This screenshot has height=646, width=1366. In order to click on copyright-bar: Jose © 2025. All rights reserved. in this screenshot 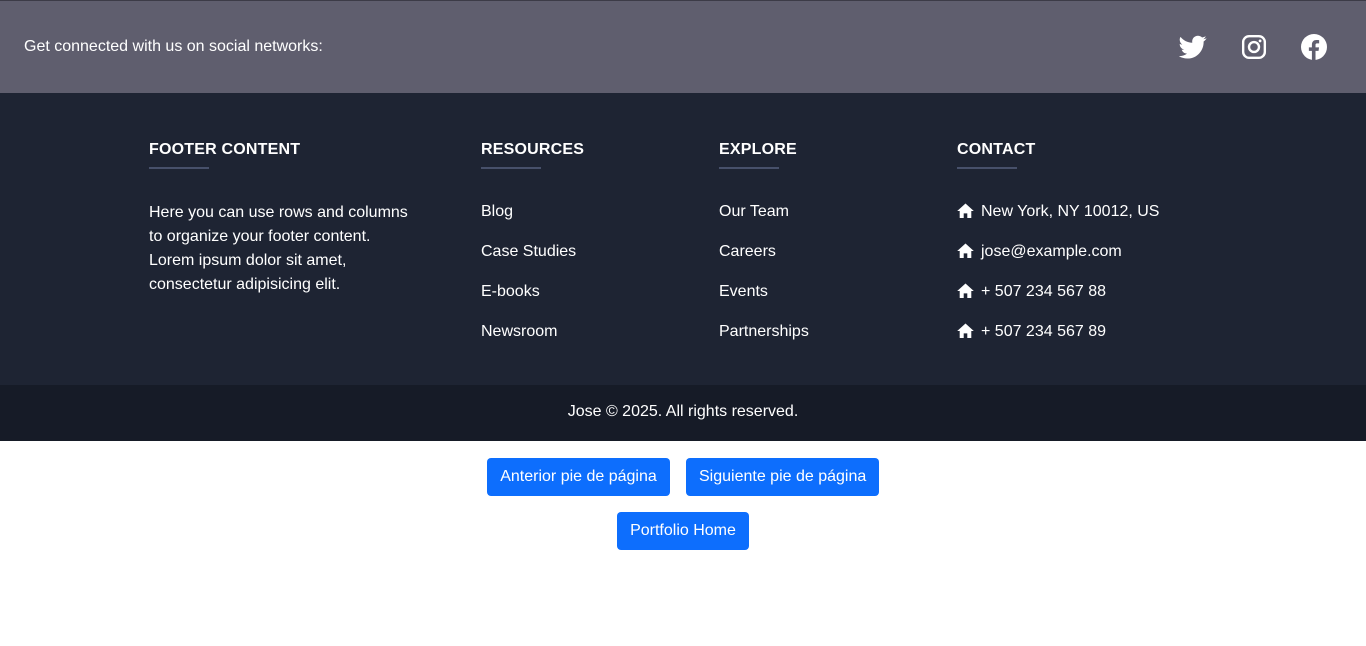, I will do `click(683, 413)`.